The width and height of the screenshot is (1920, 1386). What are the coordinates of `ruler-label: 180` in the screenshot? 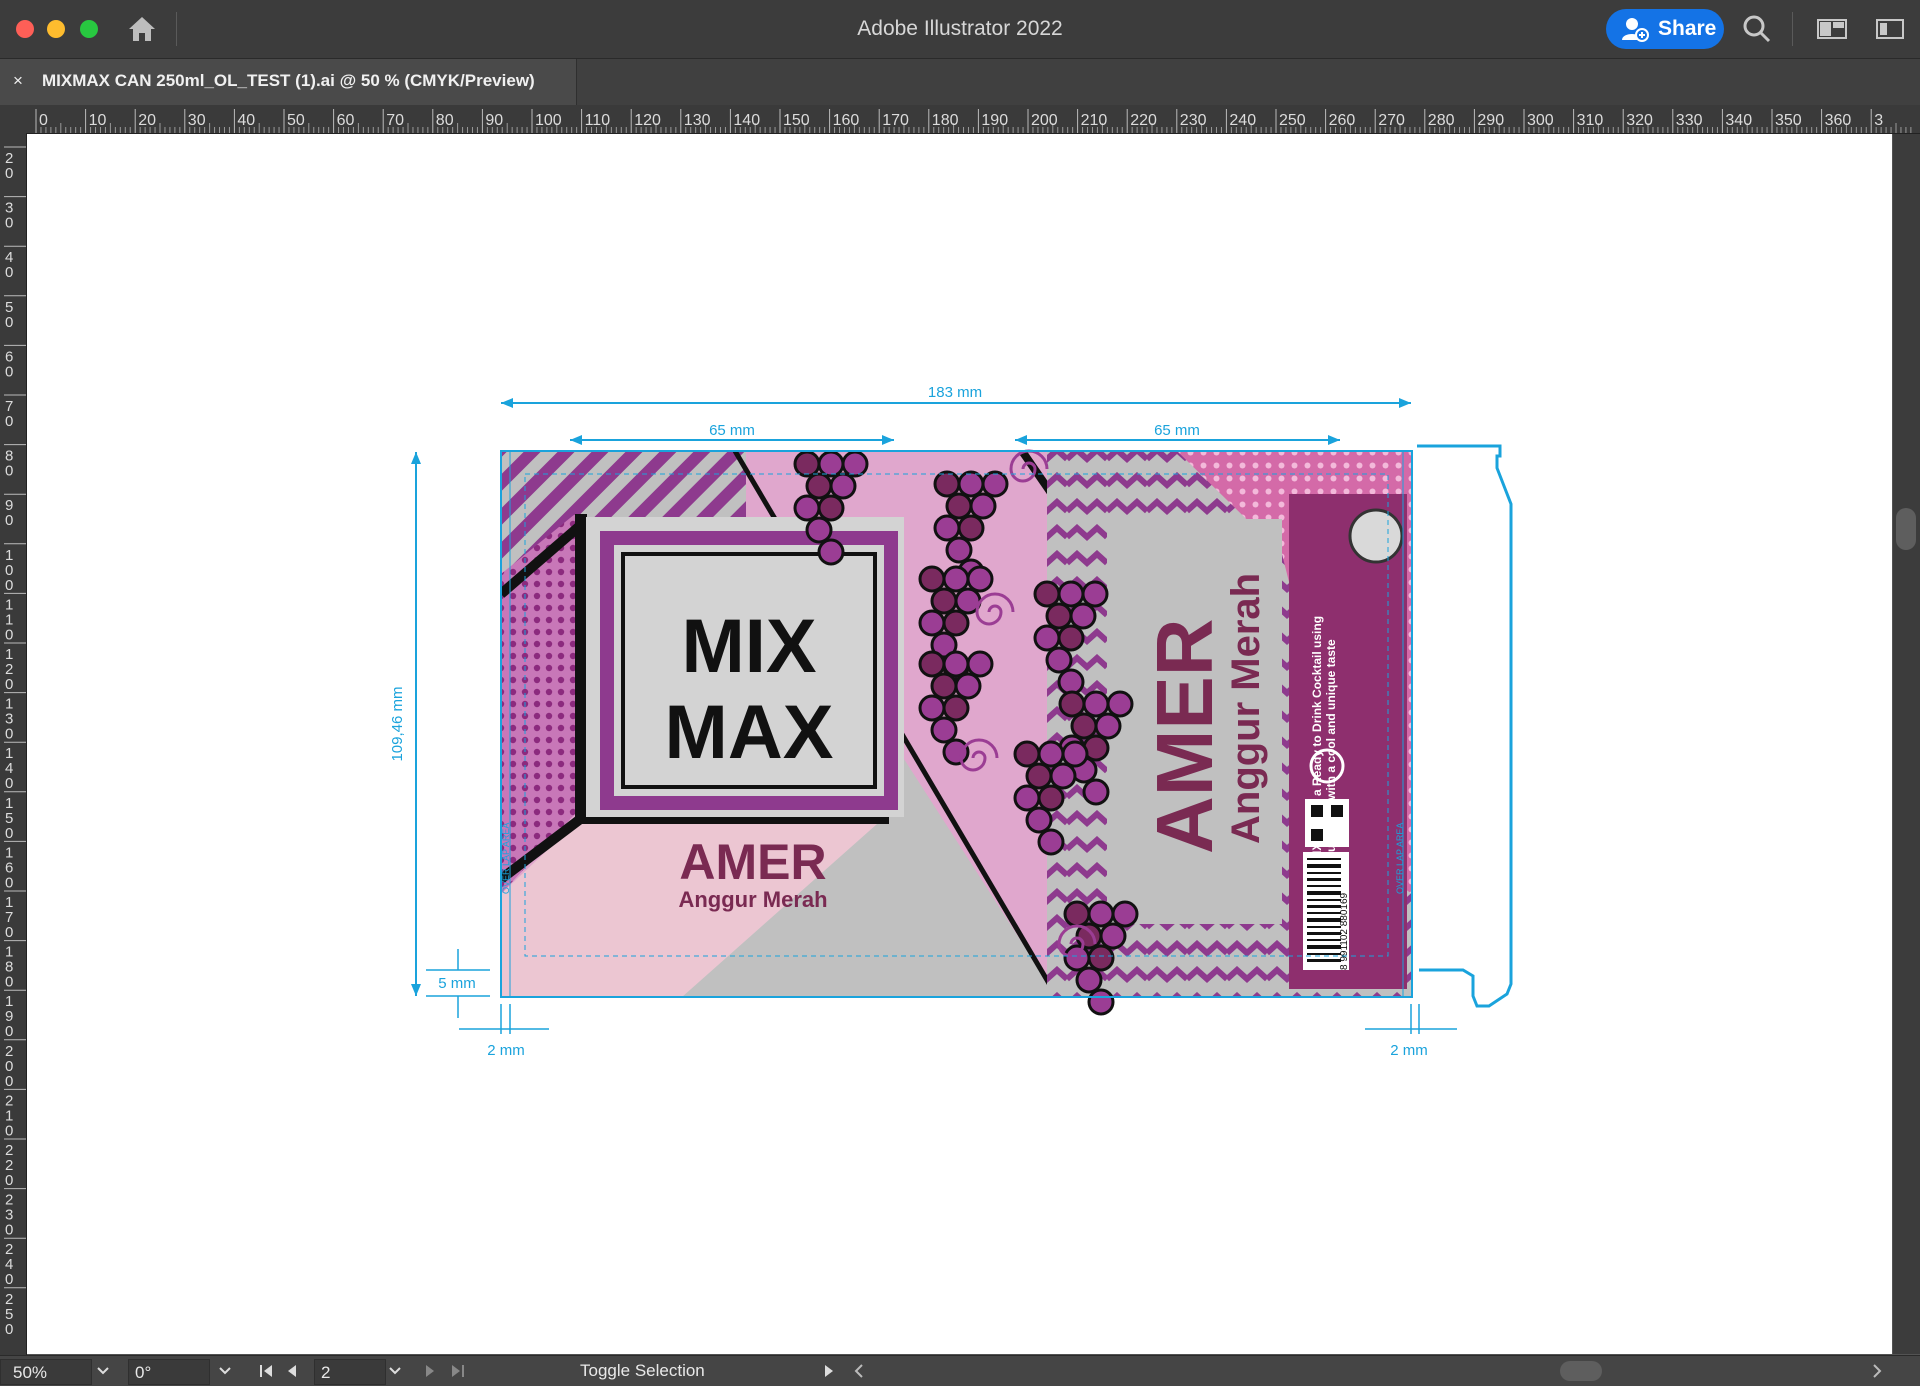 It's located at (945, 120).